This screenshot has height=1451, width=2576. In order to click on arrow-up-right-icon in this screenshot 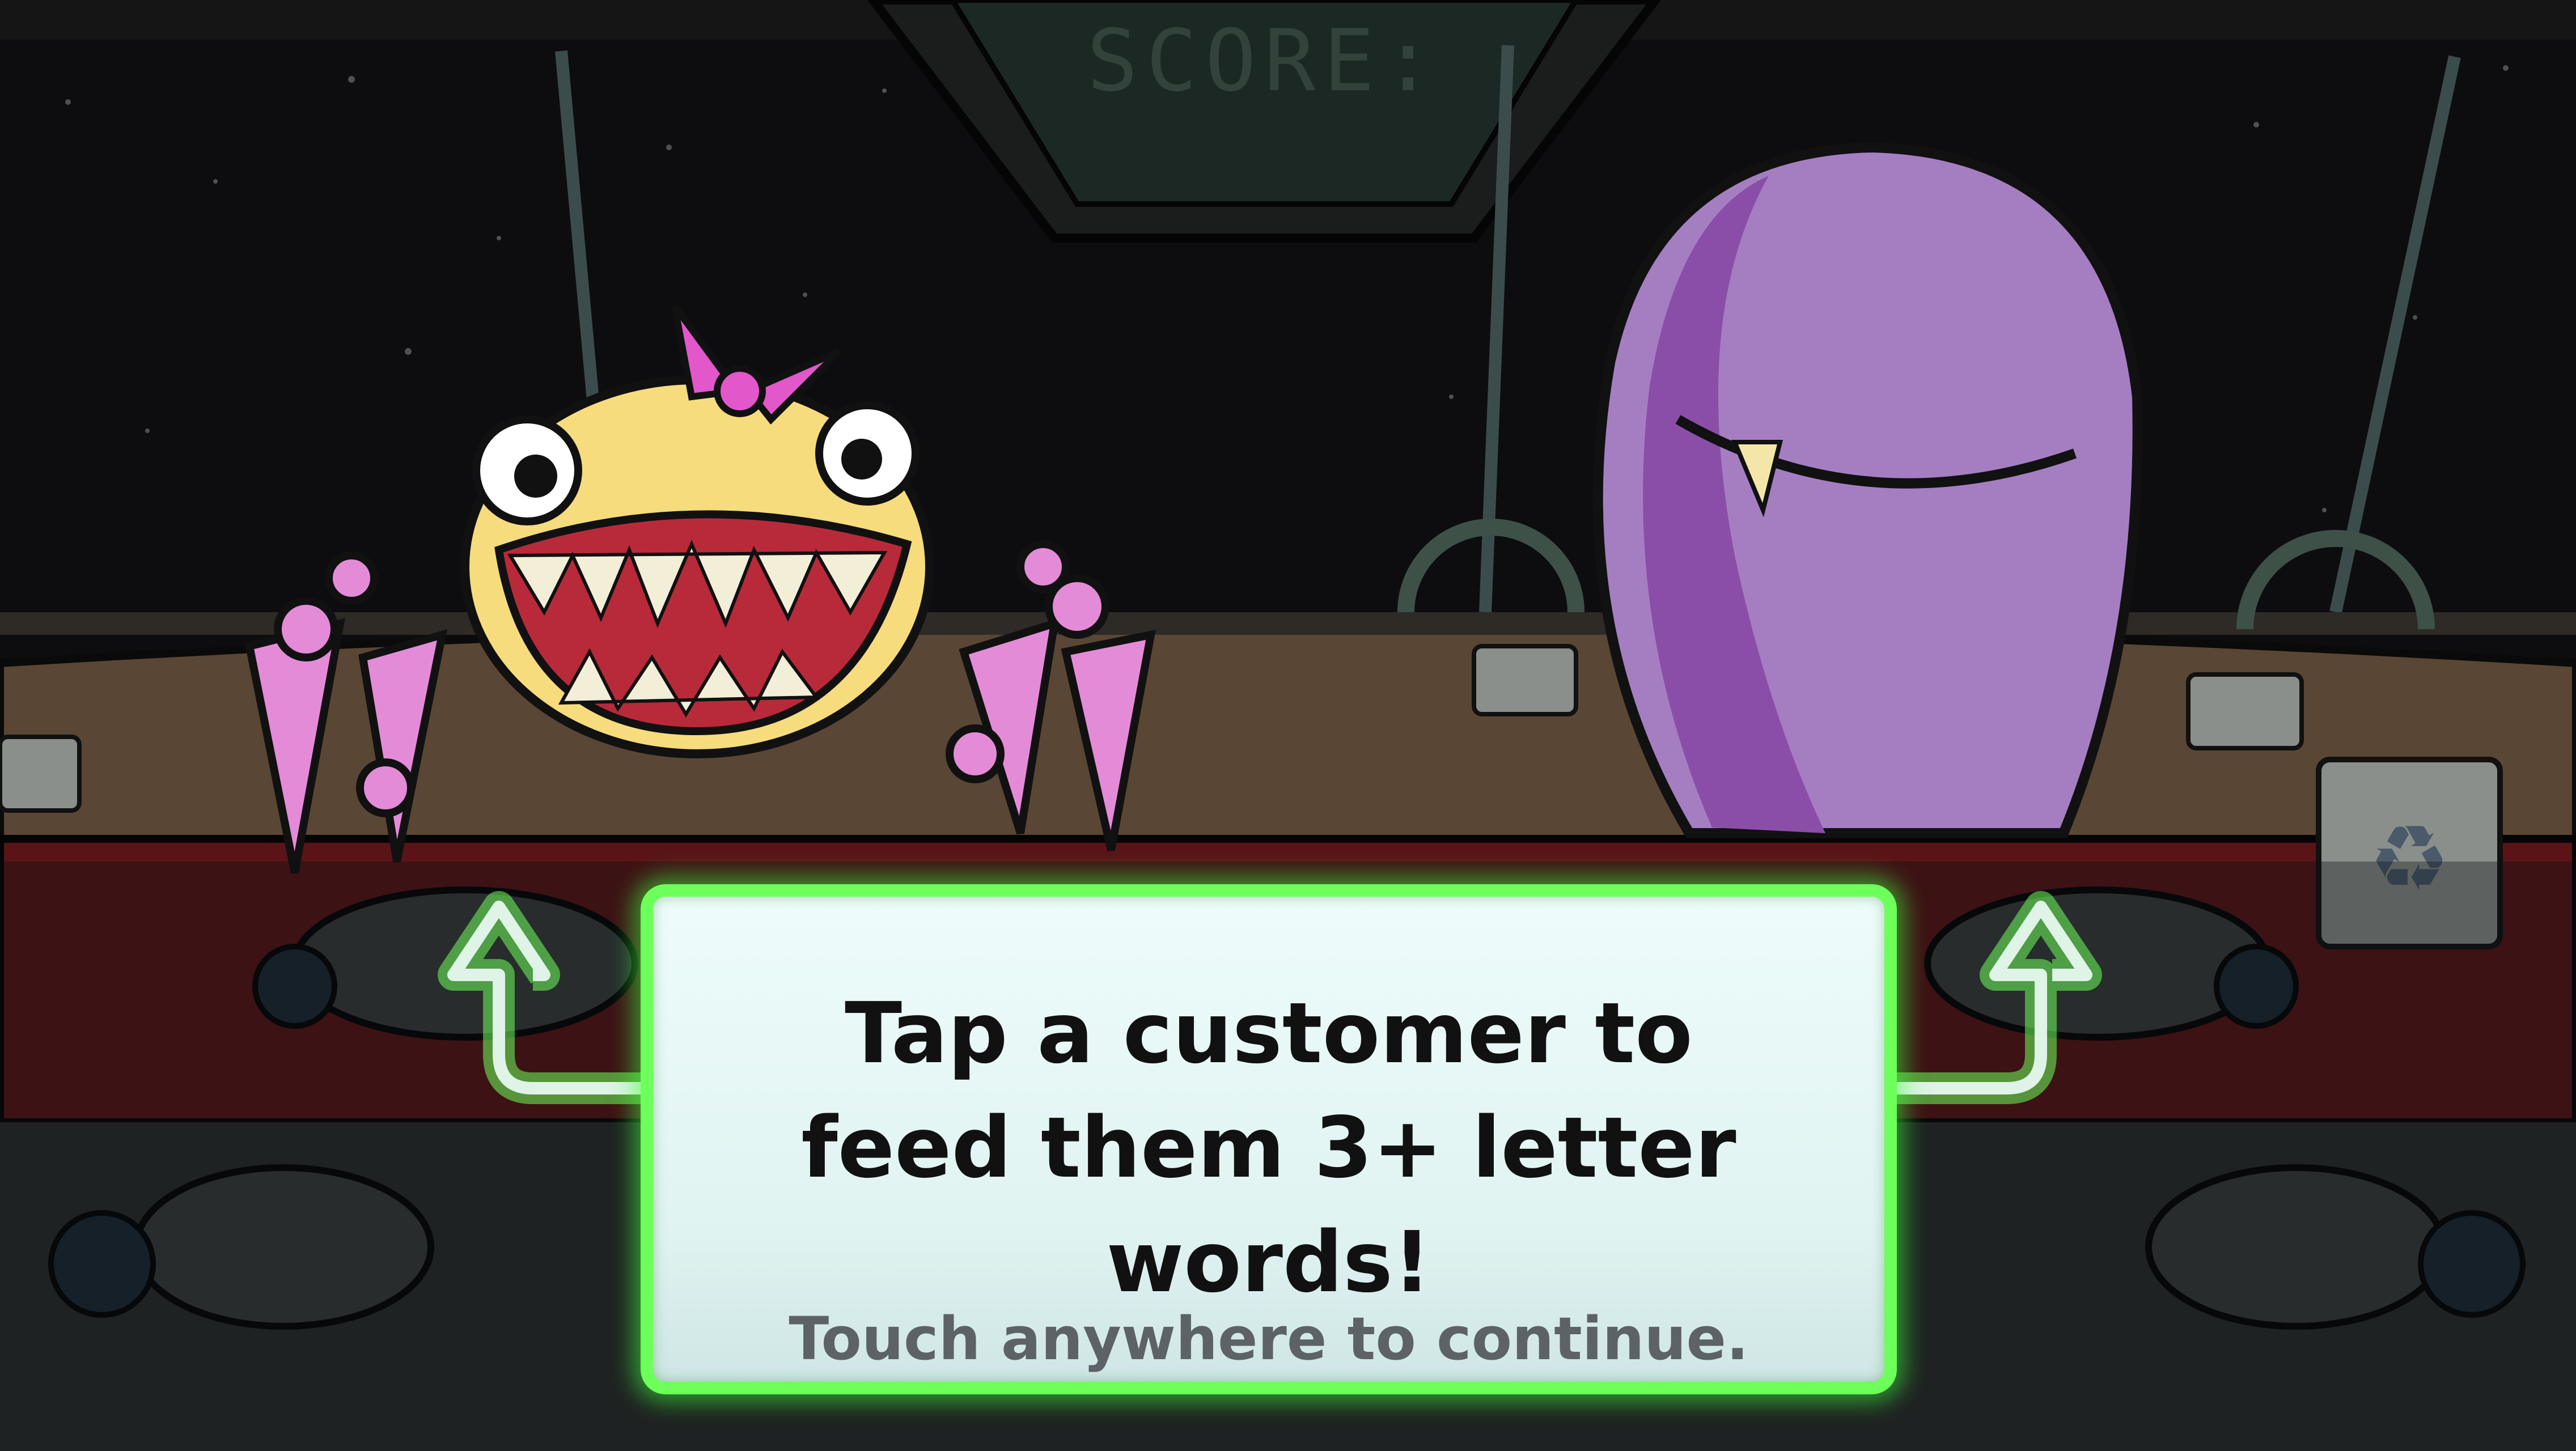, I will do `click(1997, 997)`.